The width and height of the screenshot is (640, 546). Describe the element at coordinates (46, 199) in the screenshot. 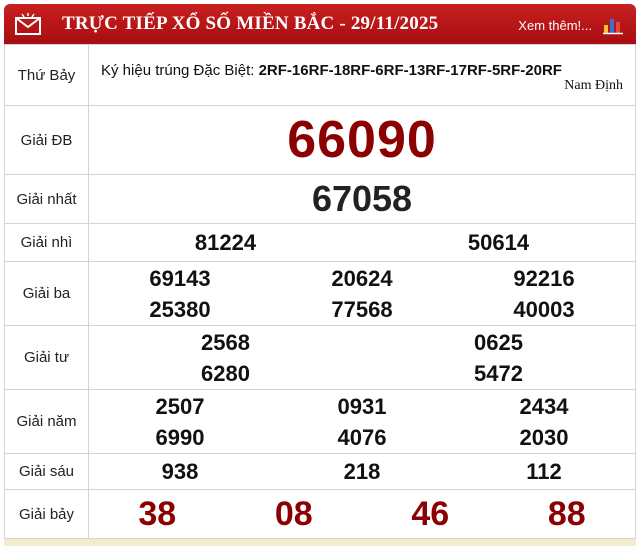

I see `prize-label-nhat: Giải nhất` at that location.